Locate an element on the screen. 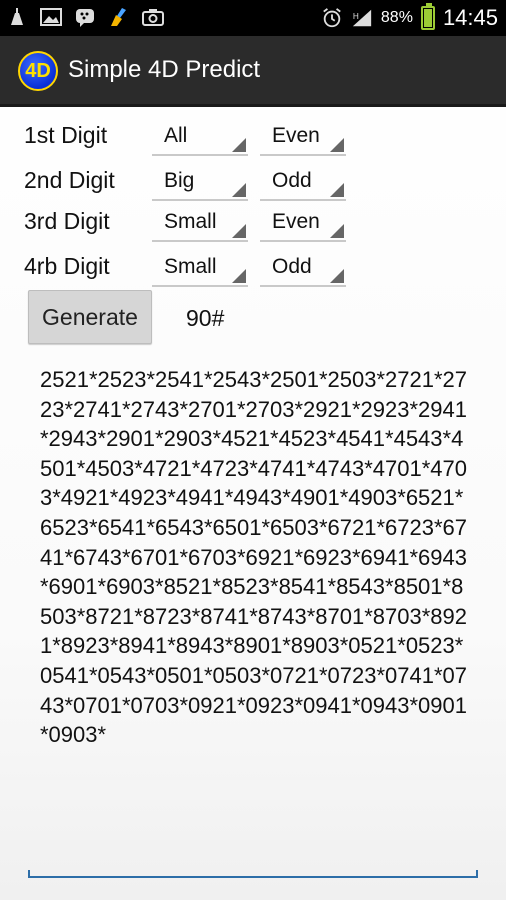 The width and height of the screenshot is (506, 900). row-label-1: 1st Digit is located at coordinates (66, 135).